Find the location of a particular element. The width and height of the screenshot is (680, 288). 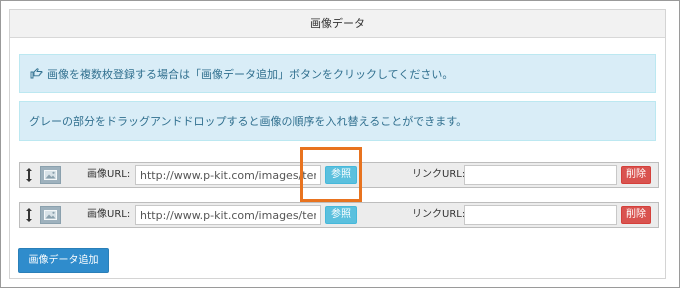

info-alert-drag-drop: グレーの部分をドラッグアンドドロップすると画像の順序を入れ替えることができます。 is located at coordinates (337, 121).